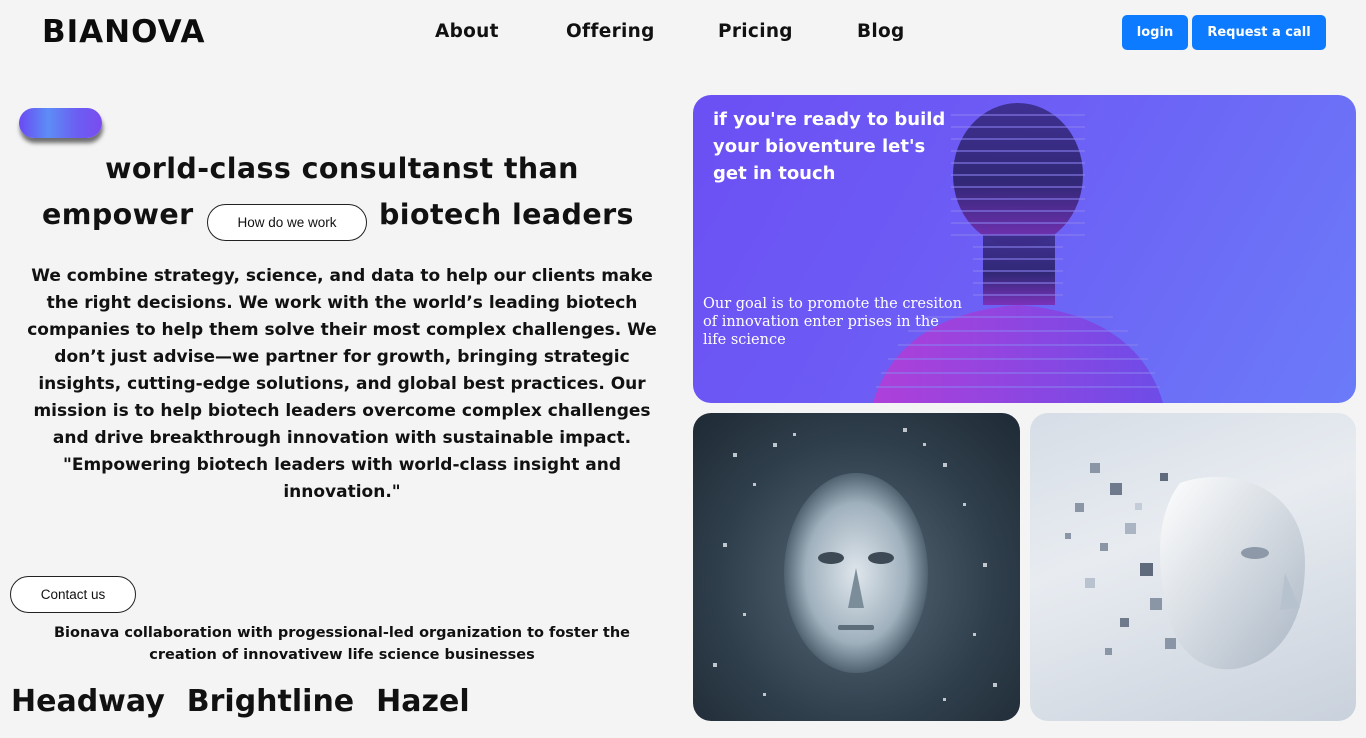 The width and height of the screenshot is (1366, 738). Describe the element at coordinates (610, 31) in the screenshot. I see `nav-offering: Offering` at that location.